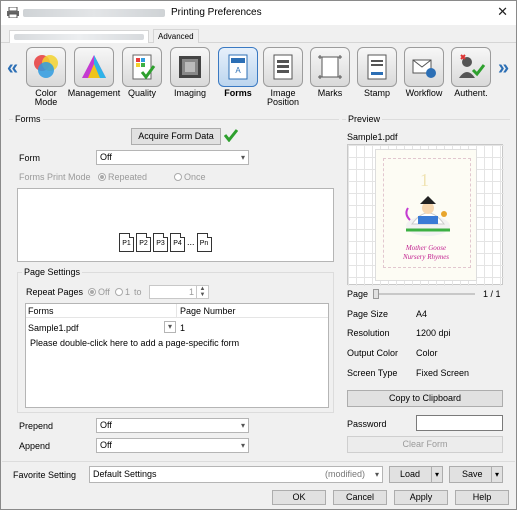 Image resolution: width=517 pixels, height=510 pixels. Describe the element at coordinates (377, 67) in the screenshot. I see `stamp-icon` at that location.